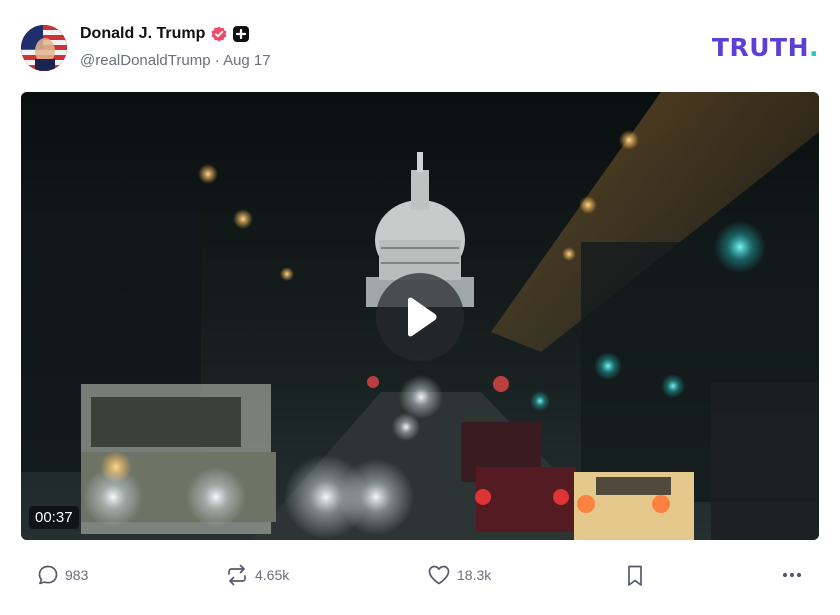 The image size is (840, 615). I want to click on action-bar: 983 4.65k 18.3k, so click(420, 575).